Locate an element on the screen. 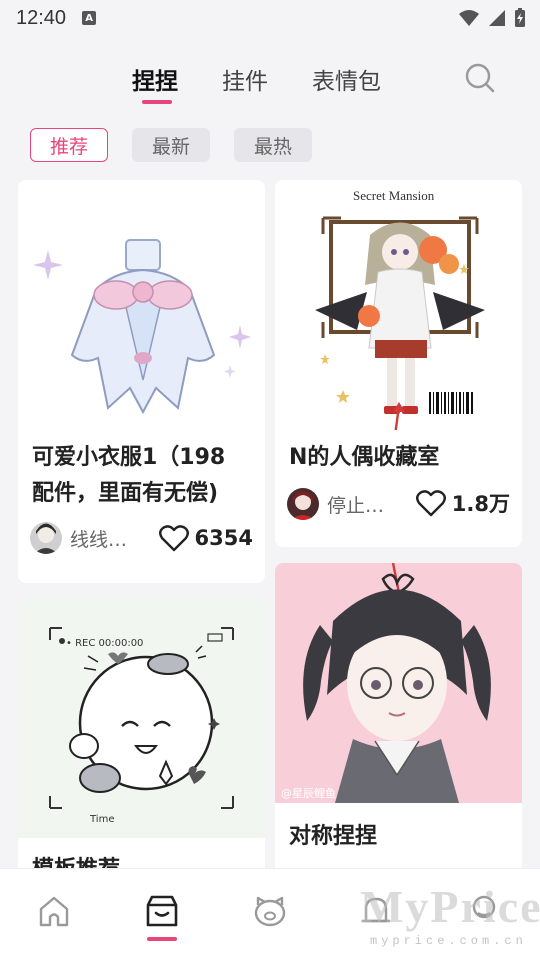 This screenshot has height=960, width=540. card-title: N的人偶收藏室 is located at coordinates (364, 457).